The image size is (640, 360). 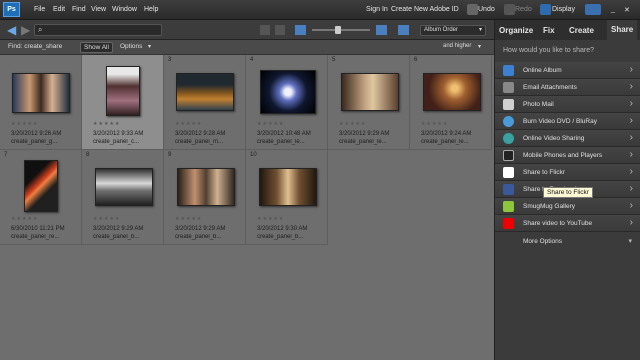 I want to click on zoom-slider, so click(x=341, y=30).